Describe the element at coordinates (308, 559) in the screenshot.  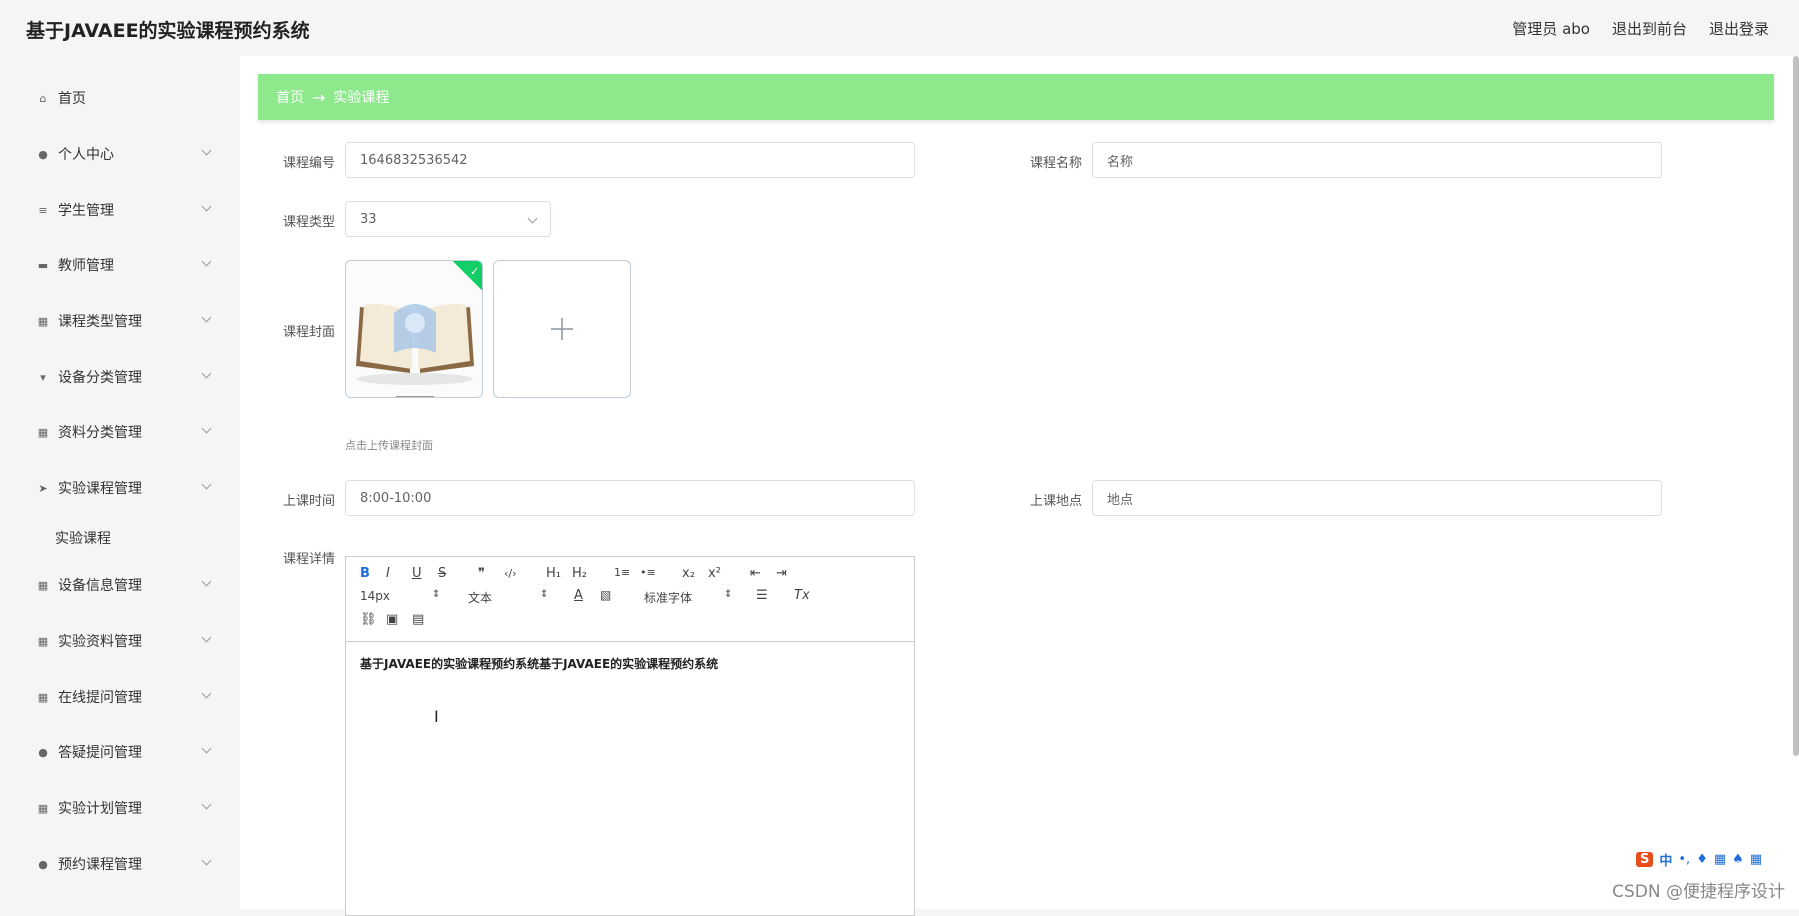
I see `detail-label: 课程详情` at that location.